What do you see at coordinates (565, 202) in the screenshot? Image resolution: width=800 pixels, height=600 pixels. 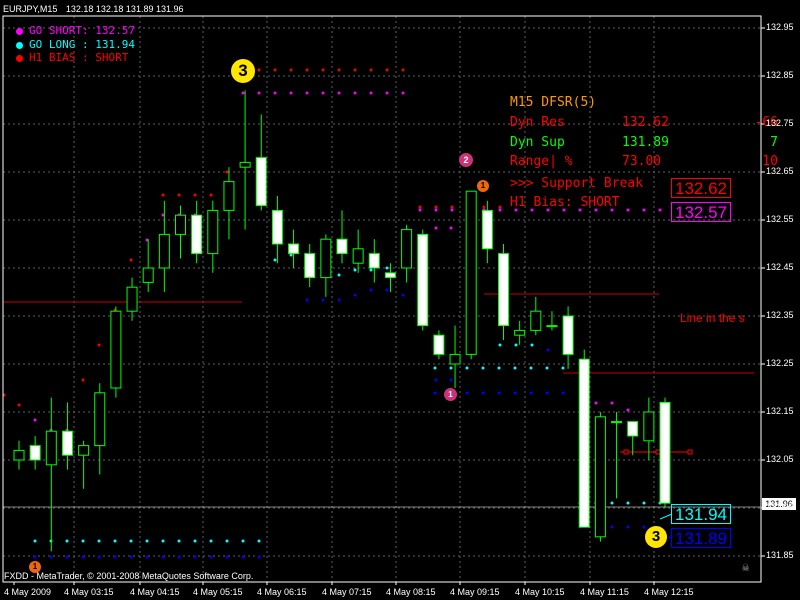 I see `h1-bias-text: H1 Bias: SHORT` at bounding box center [565, 202].